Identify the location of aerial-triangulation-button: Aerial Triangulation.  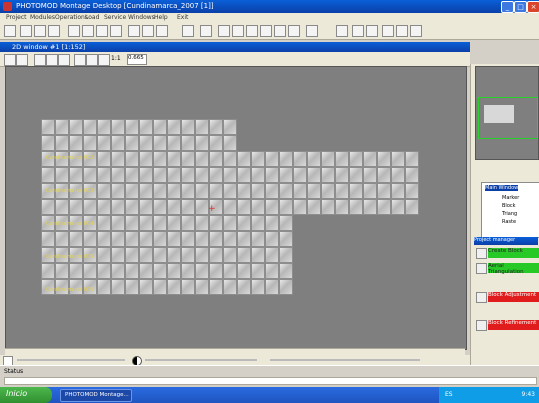
(513, 269).